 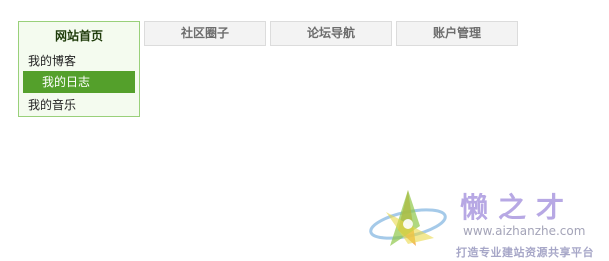 I want to click on menu-item-my-blog: 我的博客, so click(x=79, y=61).